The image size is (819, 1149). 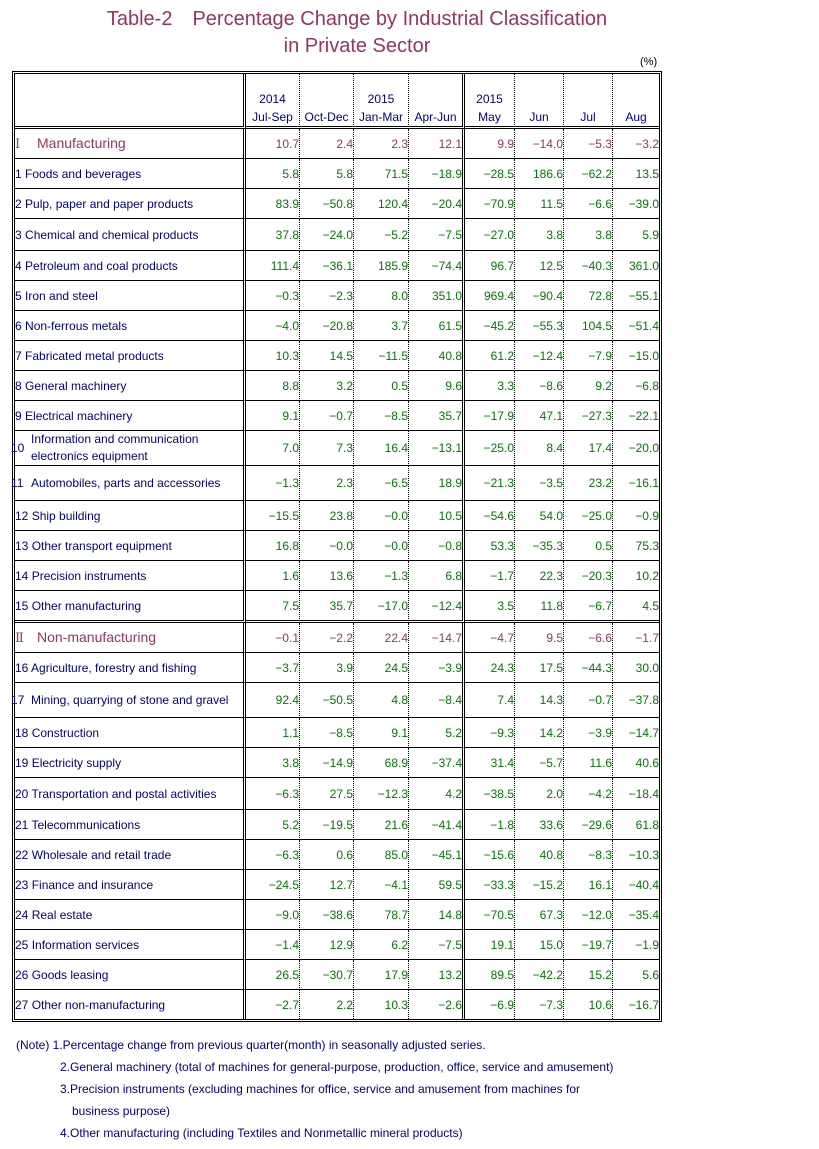 What do you see at coordinates (588, 326) in the screenshot?
I see `value-cell: 104.5` at bounding box center [588, 326].